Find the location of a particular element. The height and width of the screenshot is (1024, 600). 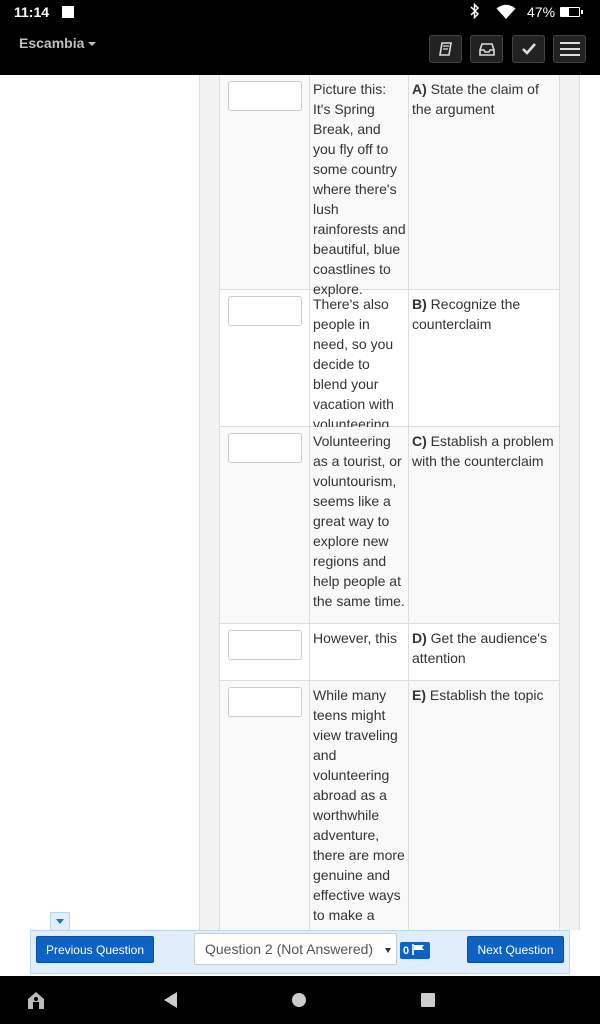

flag-count-badge: 0 is located at coordinates (415, 950).